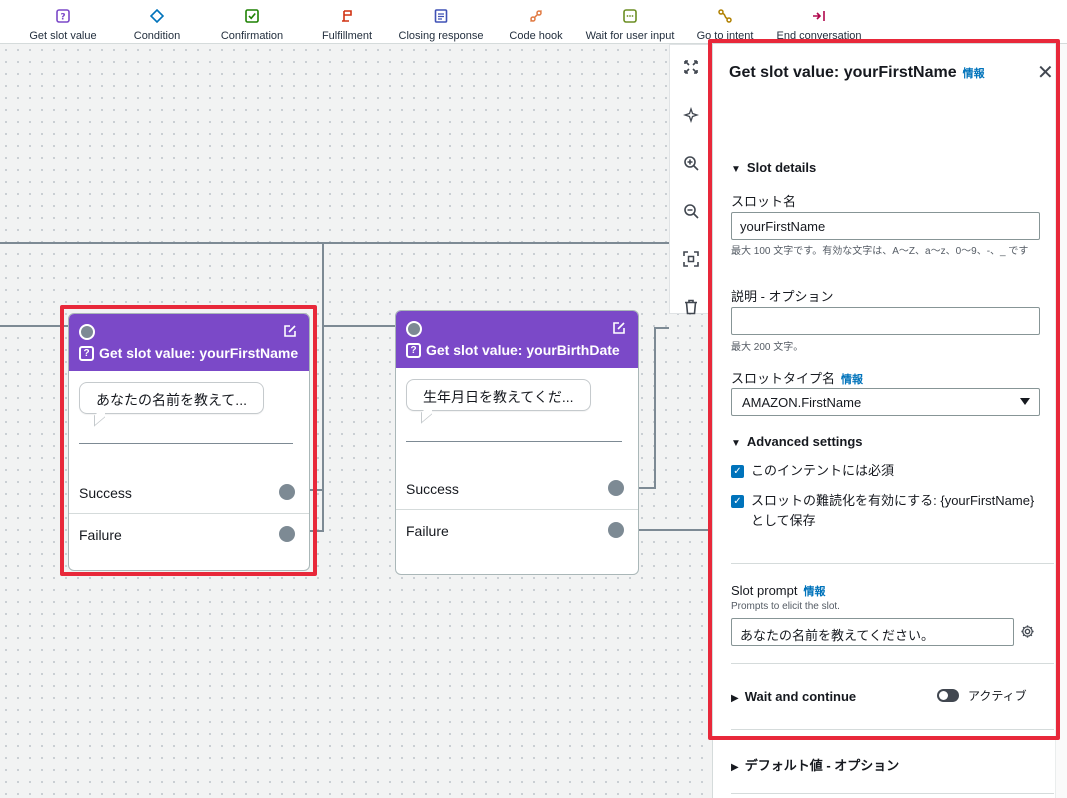 Image resolution: width=1067 pixels, height=798 pixels. Describe the element at coordinates (347, 16) in the screenshot. I see `flag-icon` at that location.